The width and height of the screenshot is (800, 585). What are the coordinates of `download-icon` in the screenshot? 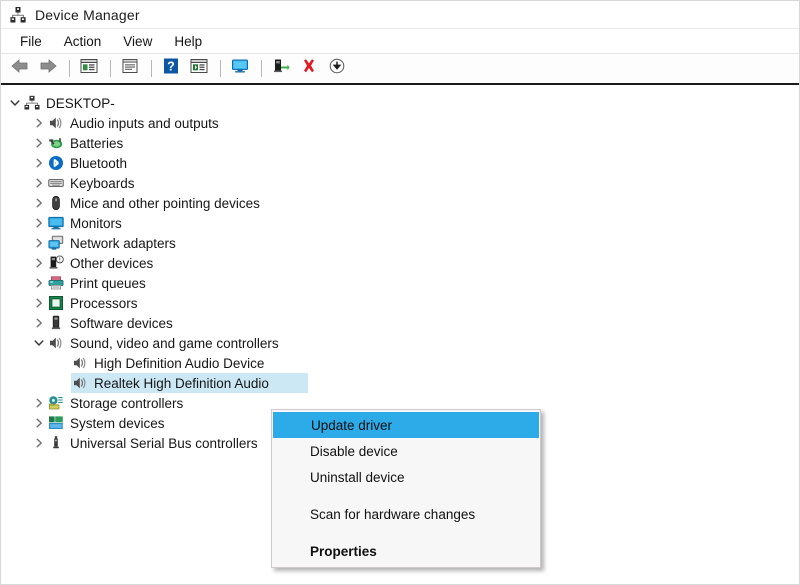 It's located at (337, 68).